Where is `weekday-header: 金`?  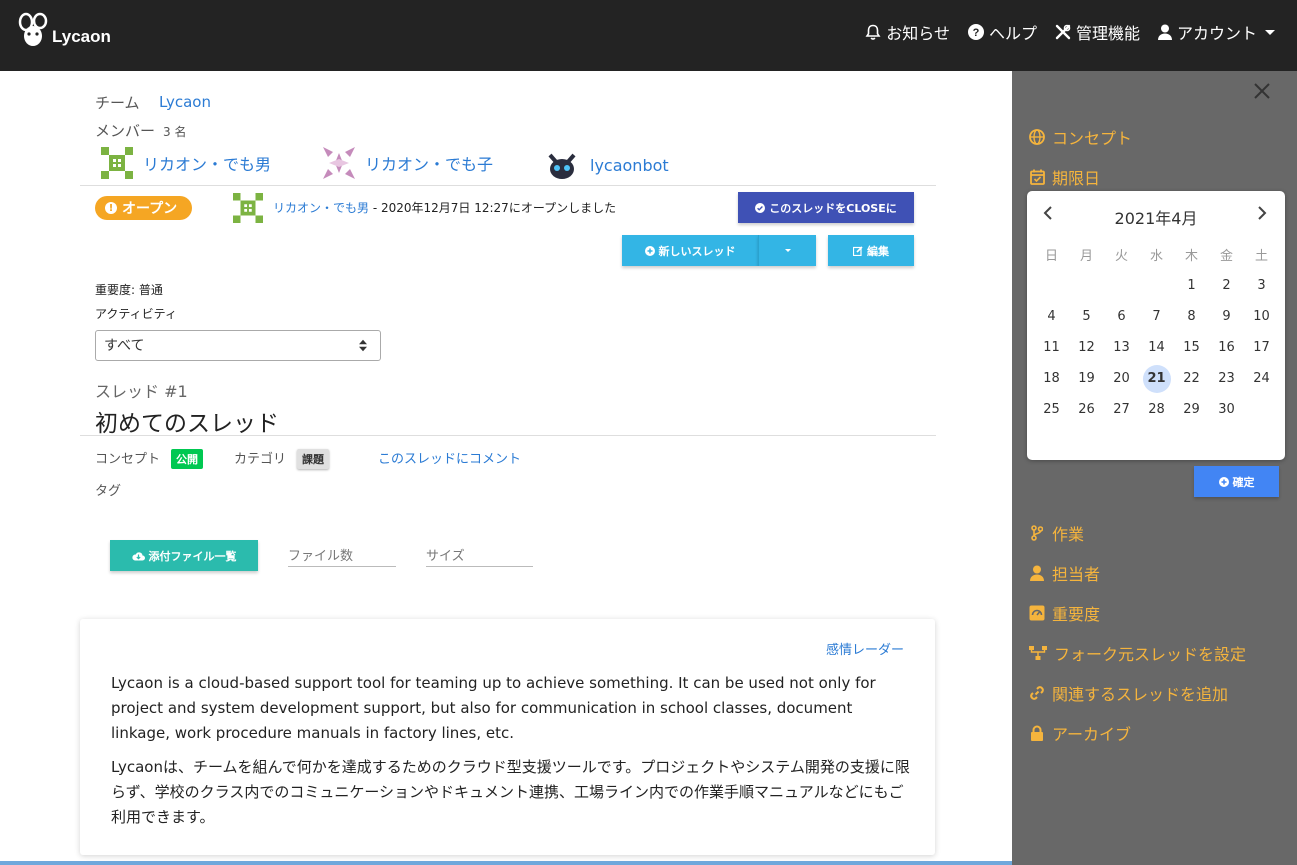 weekday-header: 金 is located at coordinates (1226, 256).